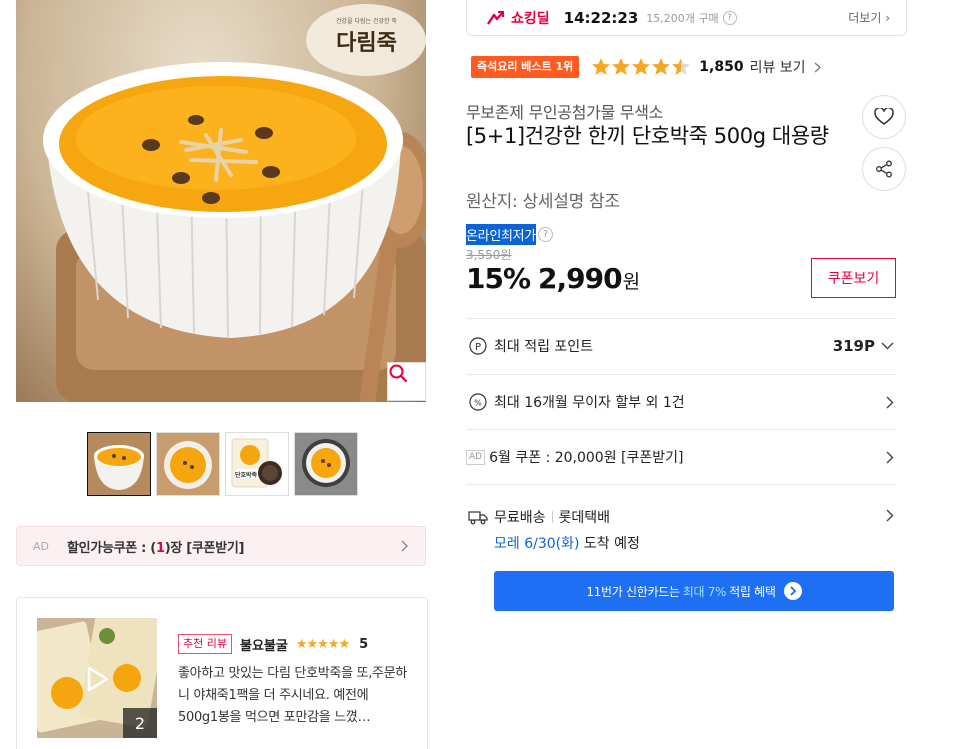  What do you see at coordinates (222, 464) in the screenshot?
I see `thumbnail-strip: 단호박죽` at bounding box center [222, 464].